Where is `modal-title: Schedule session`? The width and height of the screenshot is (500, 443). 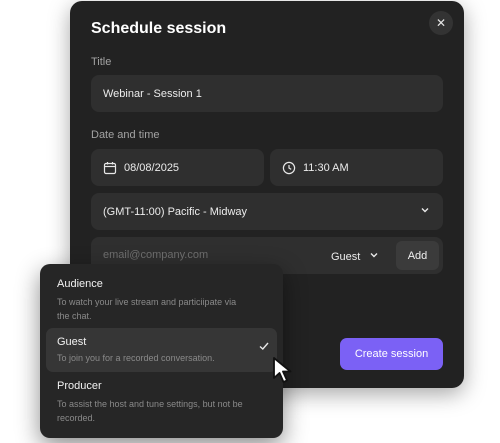
modal-title: Schedule session is located at coordinates (159, 28).